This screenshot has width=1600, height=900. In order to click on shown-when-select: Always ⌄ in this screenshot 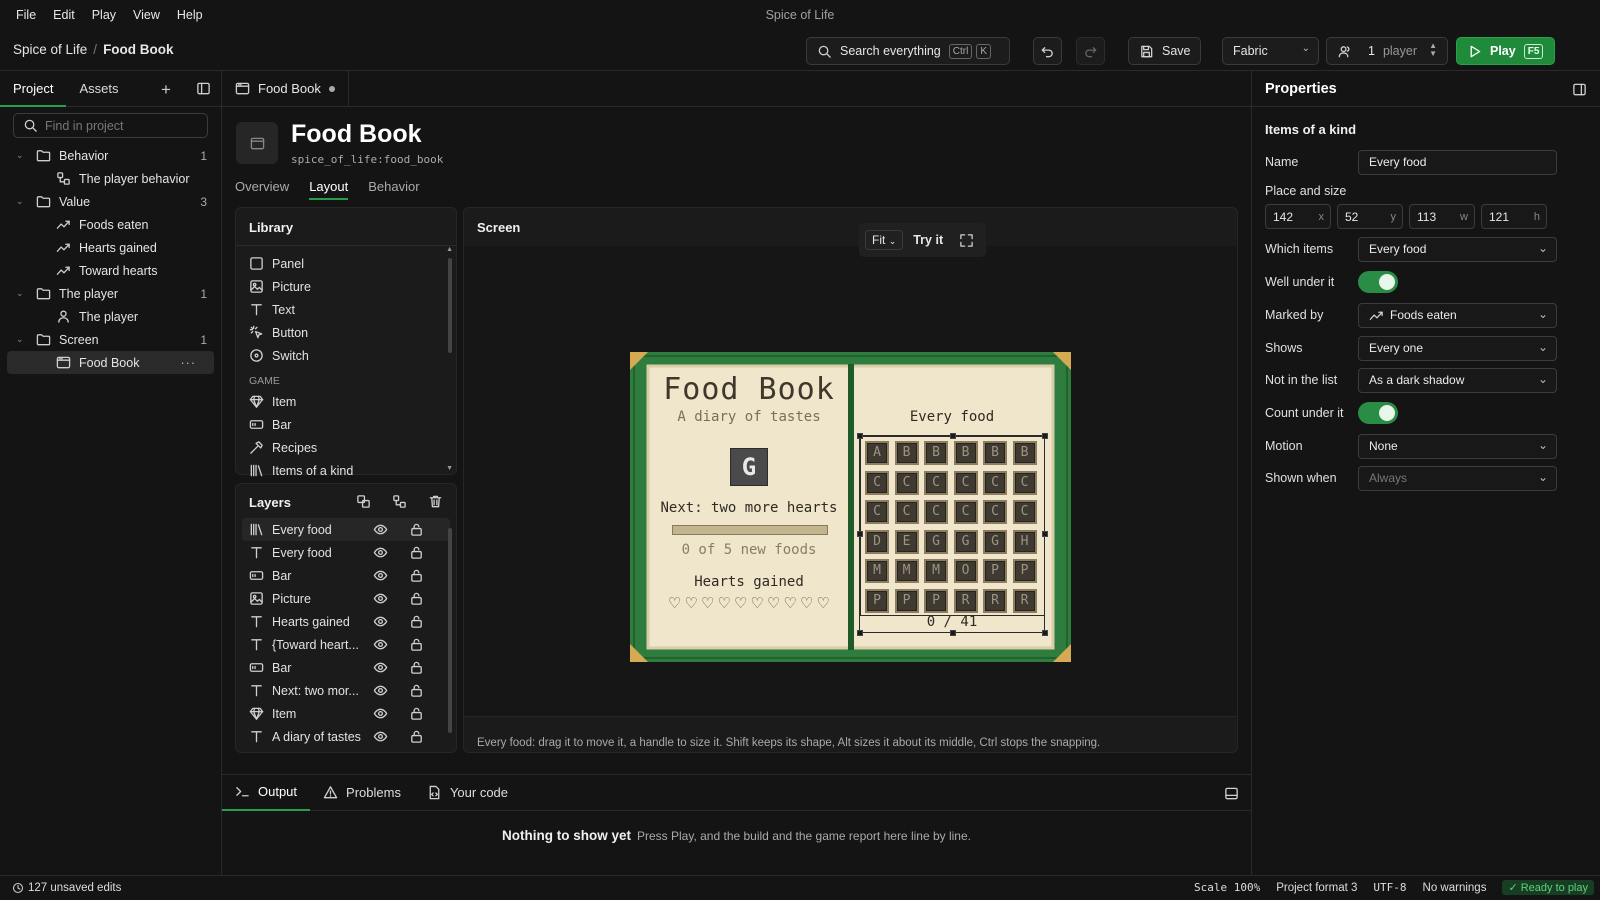, I will do `click(1457, 478)`.